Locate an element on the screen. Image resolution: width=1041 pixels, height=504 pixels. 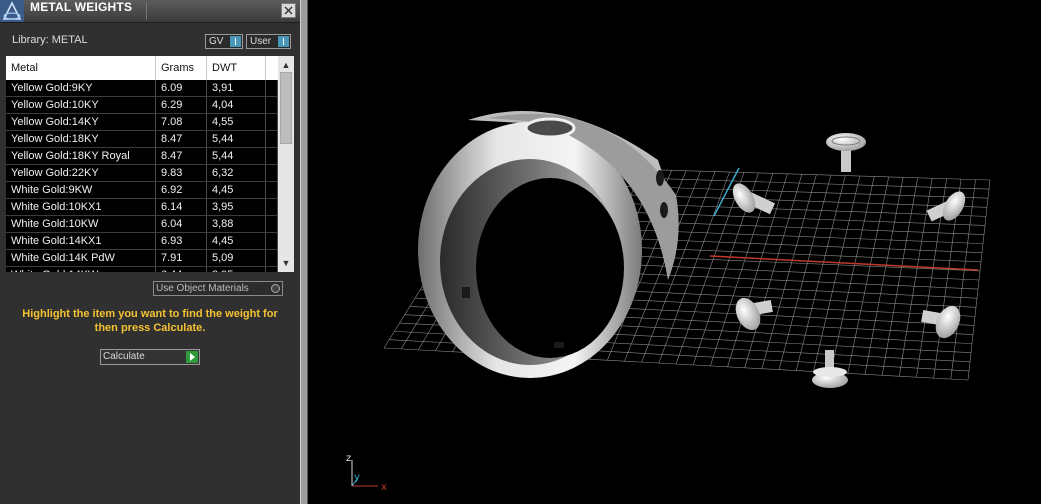
table-row: Yellow Gold:18KY 8.47 5,44 is located at coordinates (142, 139).